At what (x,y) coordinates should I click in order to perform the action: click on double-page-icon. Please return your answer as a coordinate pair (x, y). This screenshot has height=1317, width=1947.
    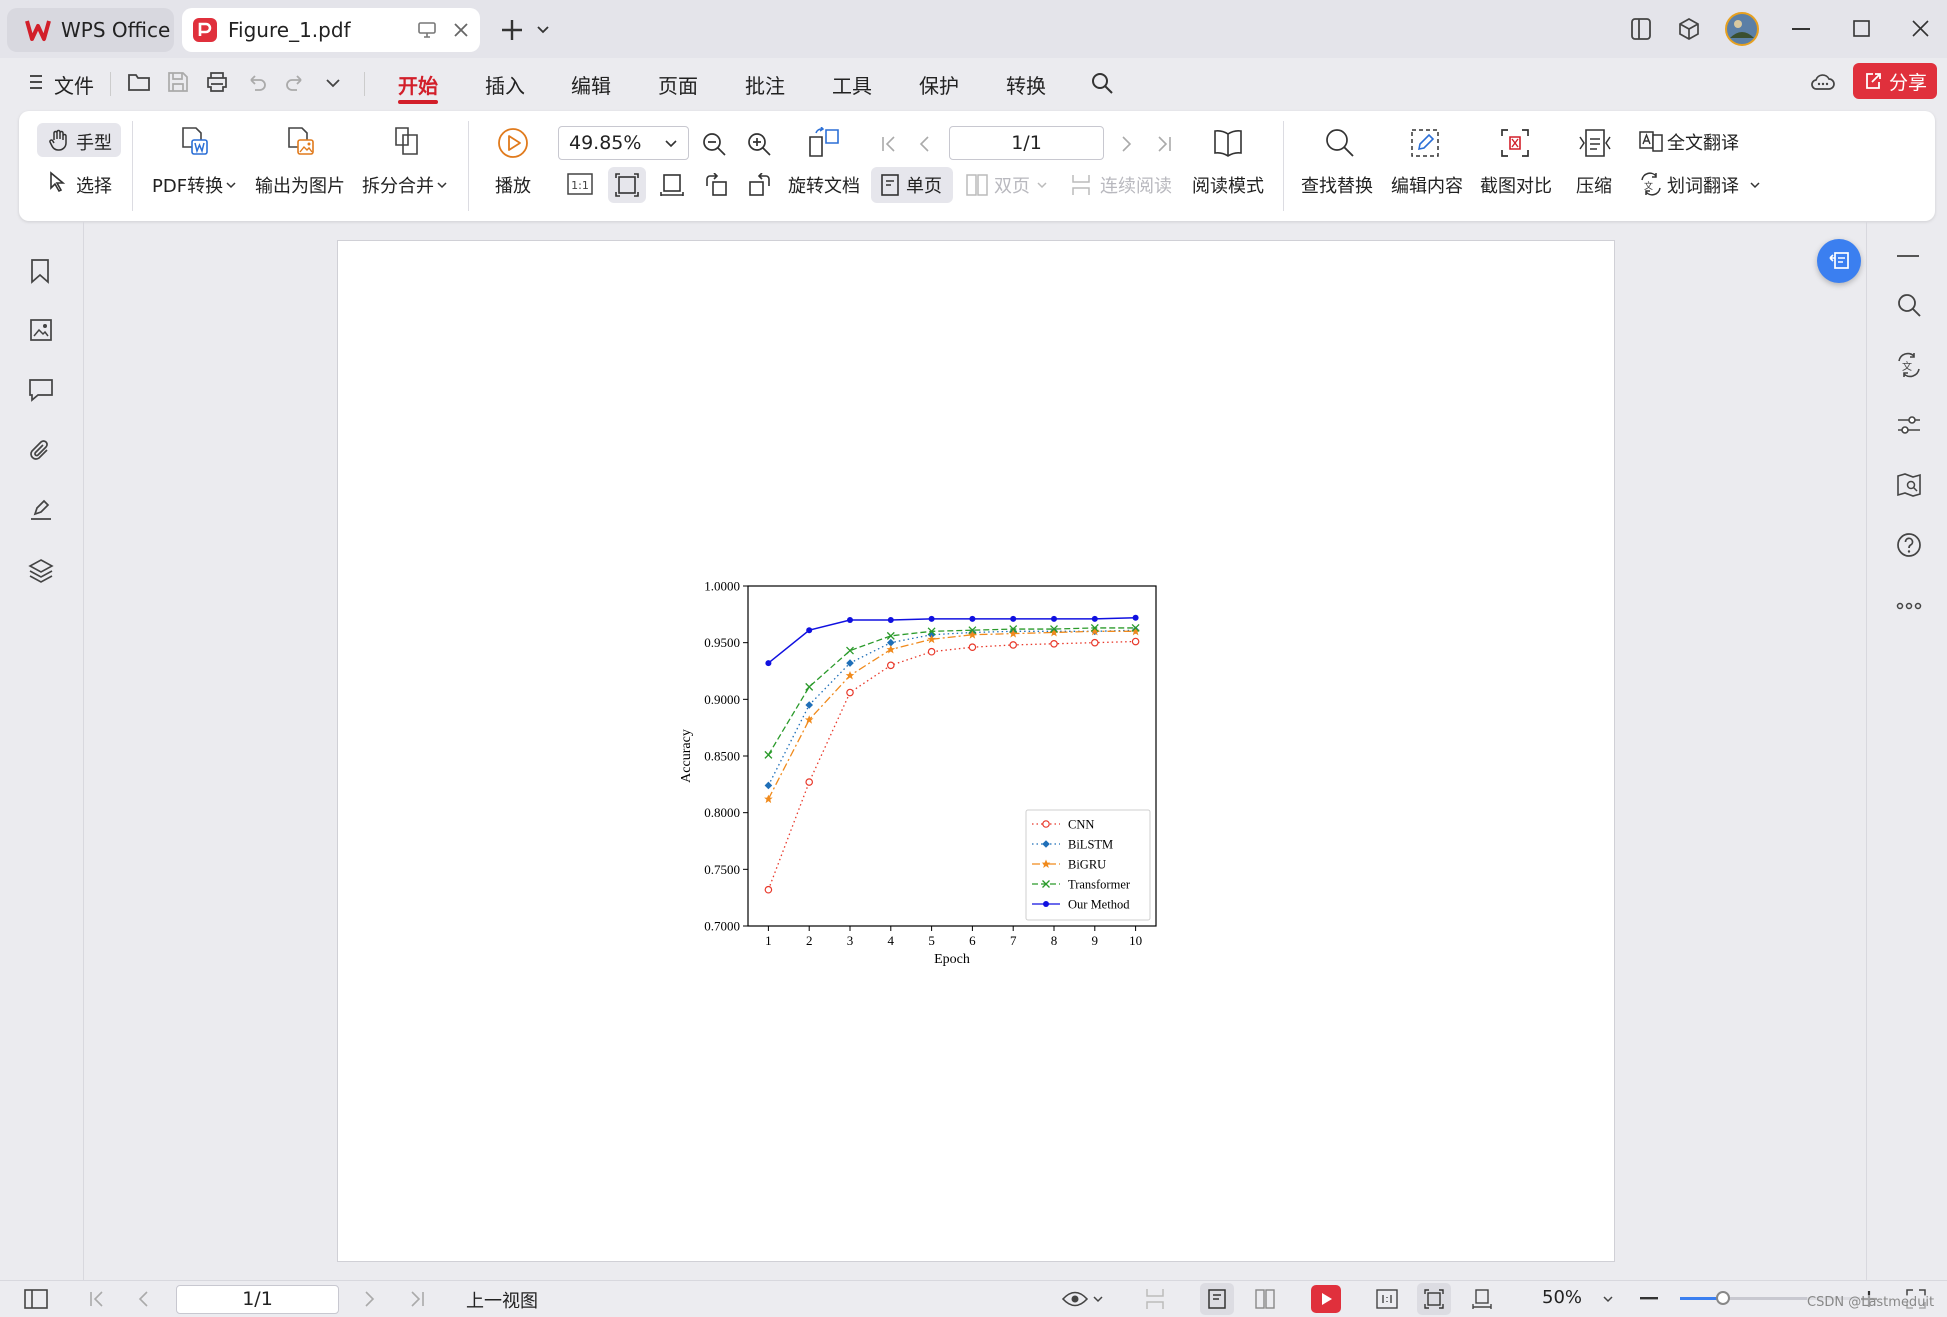
    Looking at the image, I should click on (977, 185).